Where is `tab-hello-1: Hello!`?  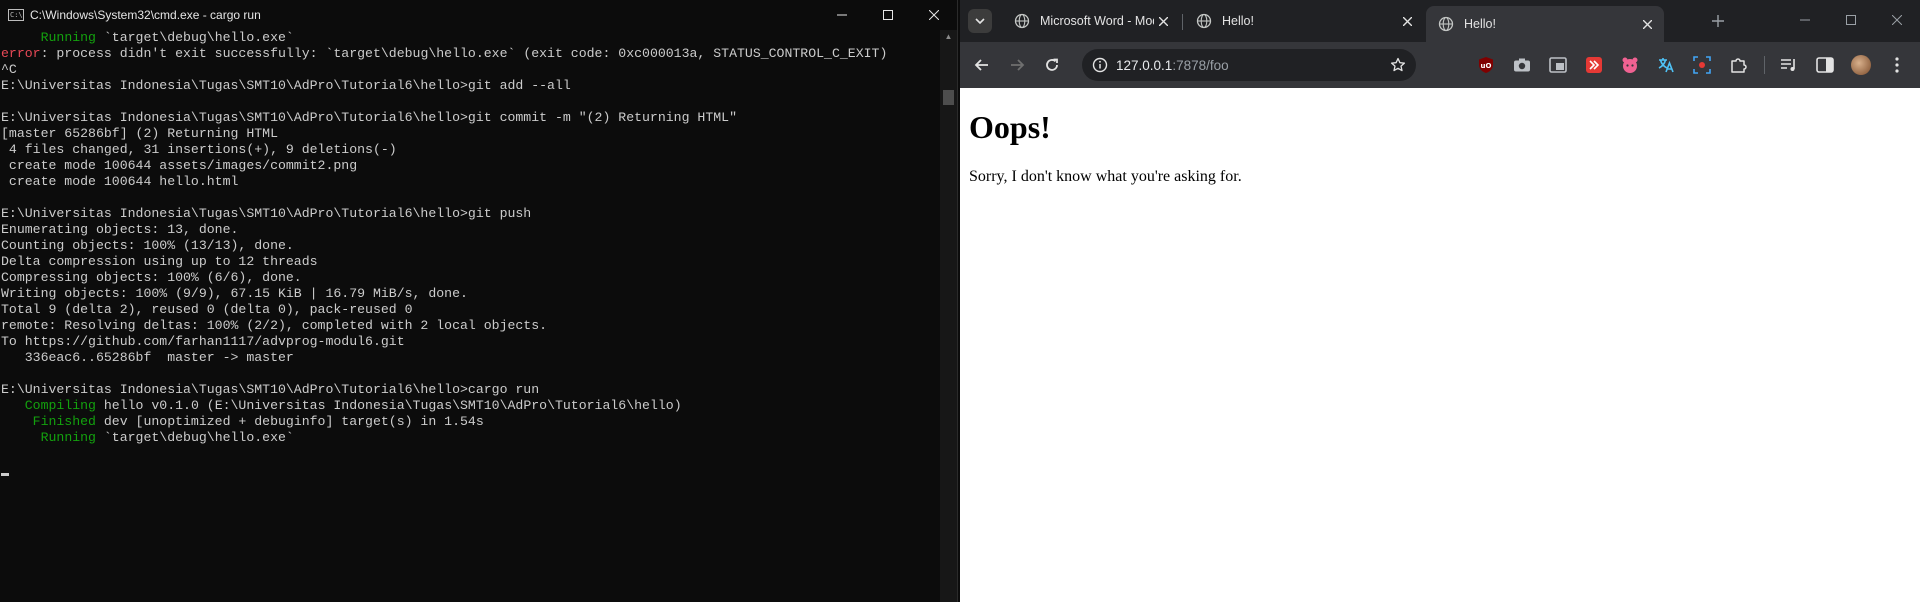
tab-hello-1: Hello! is located at coordinates (1304, 21).